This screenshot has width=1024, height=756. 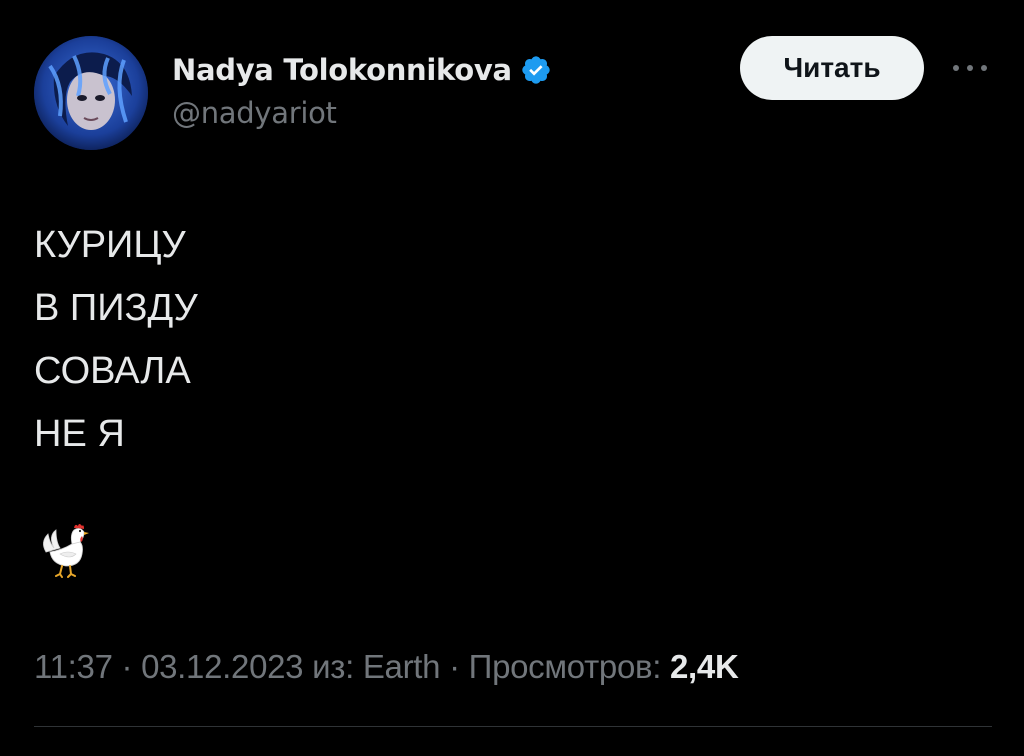 I want to click on tweet-date: 03.12.2023, so click(x=222, y=666).